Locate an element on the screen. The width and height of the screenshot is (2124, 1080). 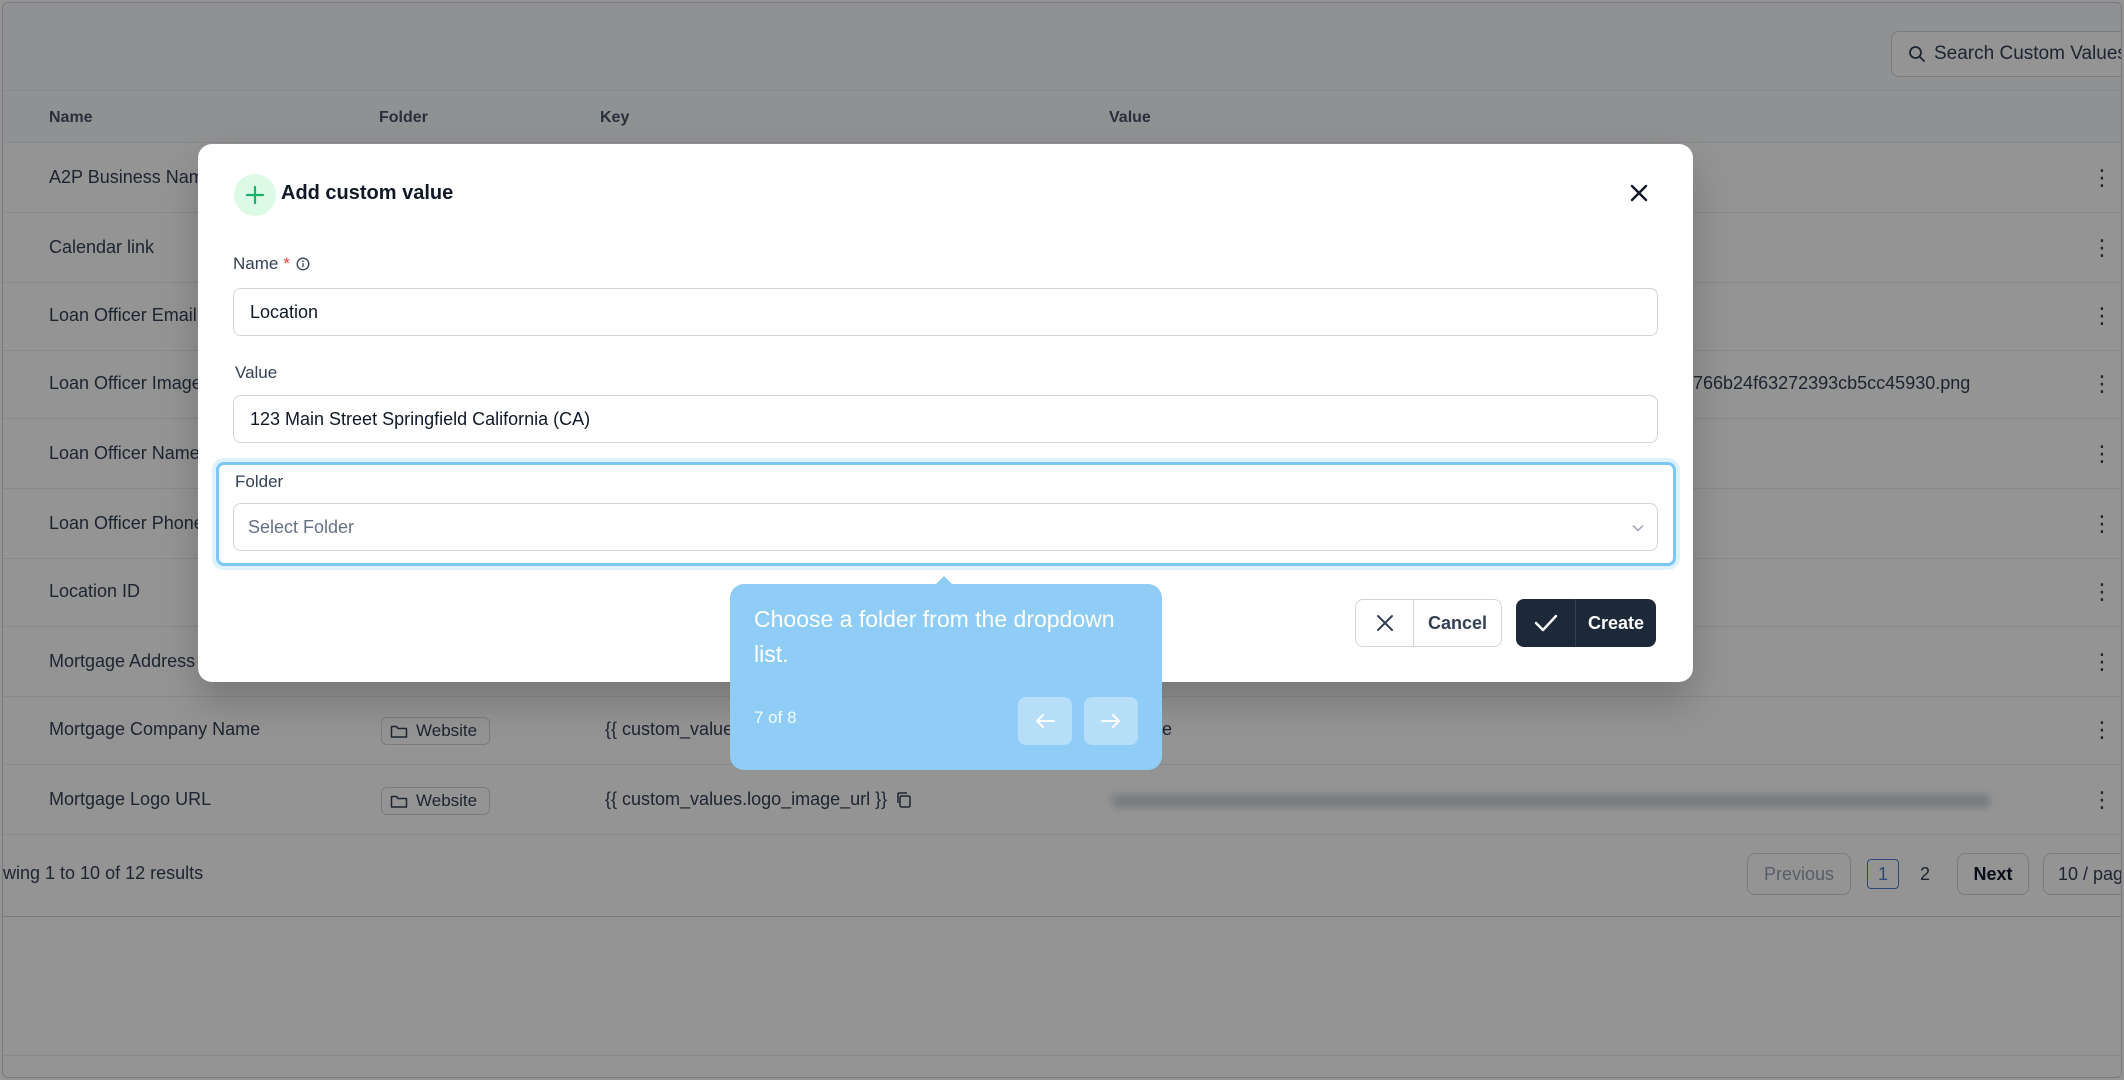
create-button-label: Create is located at coordinates (1616, 622).